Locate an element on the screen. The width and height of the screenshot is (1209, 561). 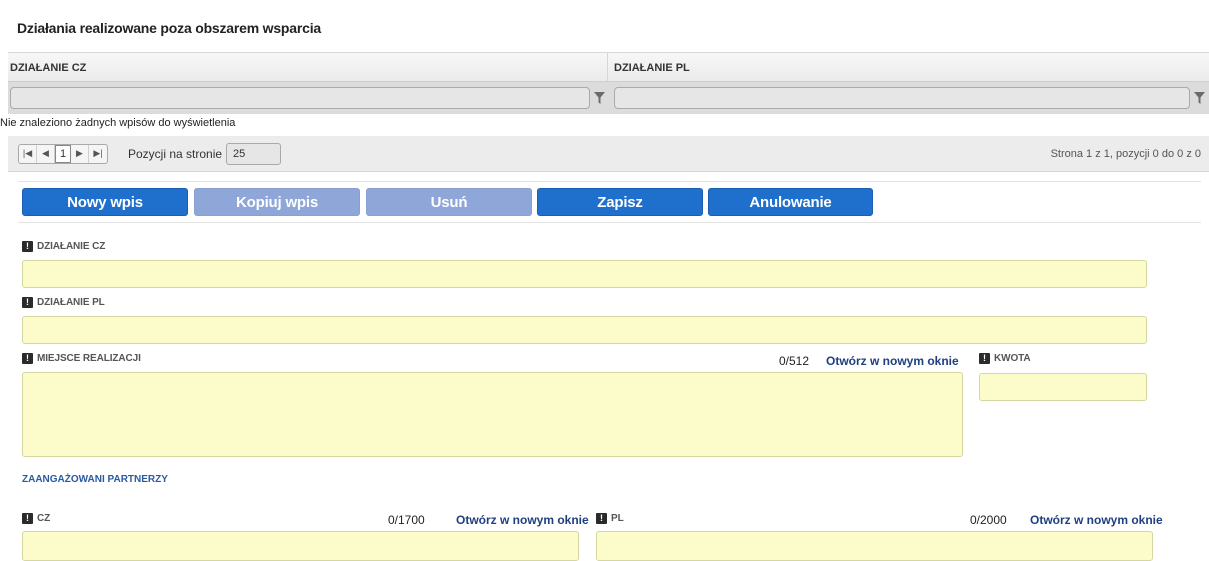
per-page-label: Pozycji na stronie is located at coordinates (175, 153).